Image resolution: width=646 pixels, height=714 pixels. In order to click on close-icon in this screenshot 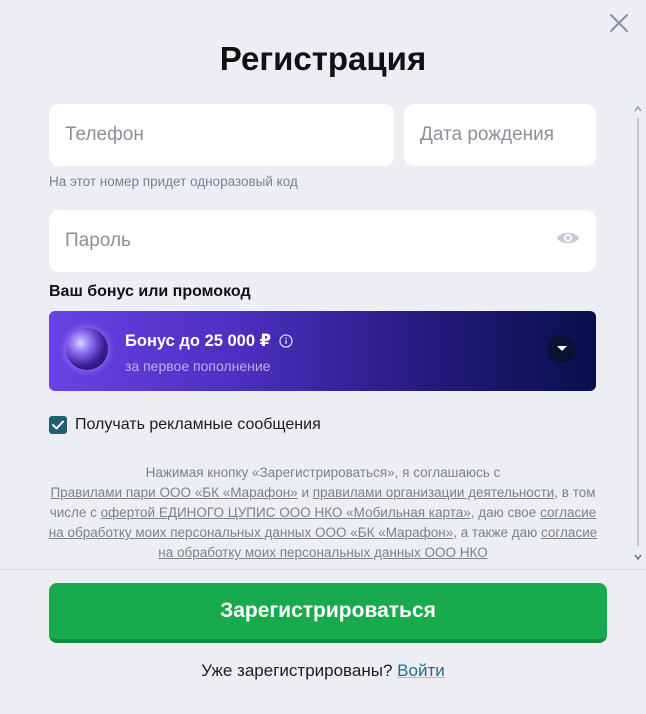, I will do `click(619, 23)`.